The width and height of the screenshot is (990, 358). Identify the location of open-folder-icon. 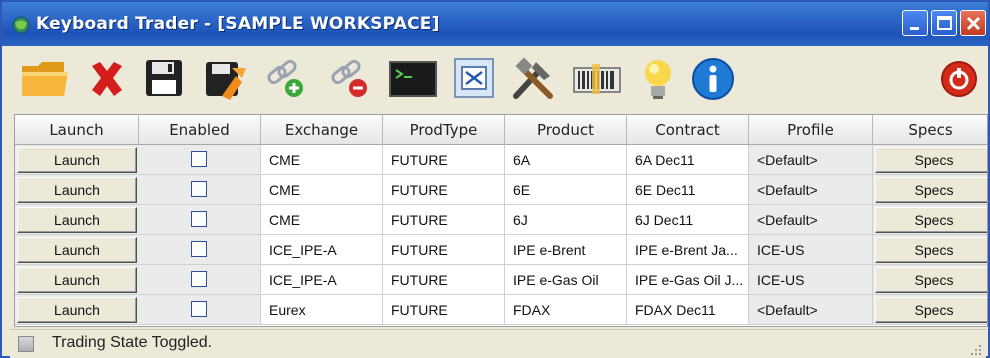
(45, 79).